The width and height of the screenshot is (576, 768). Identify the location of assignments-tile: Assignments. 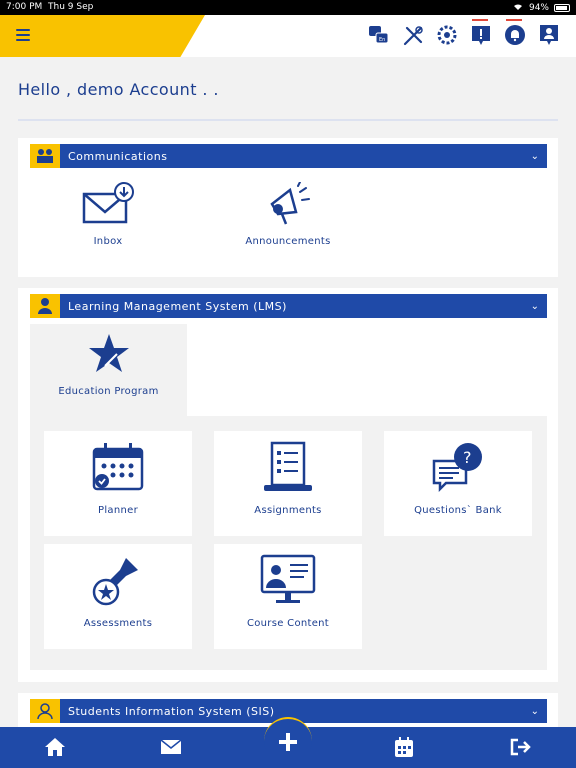
(288, 483).